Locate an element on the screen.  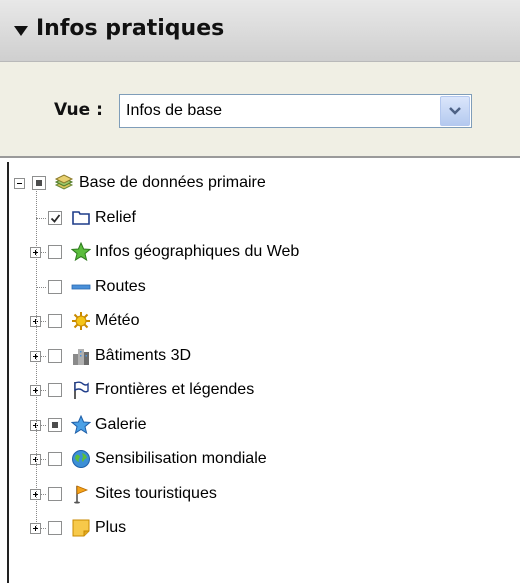
star-blue-icon is located at coordinates (81, 424).